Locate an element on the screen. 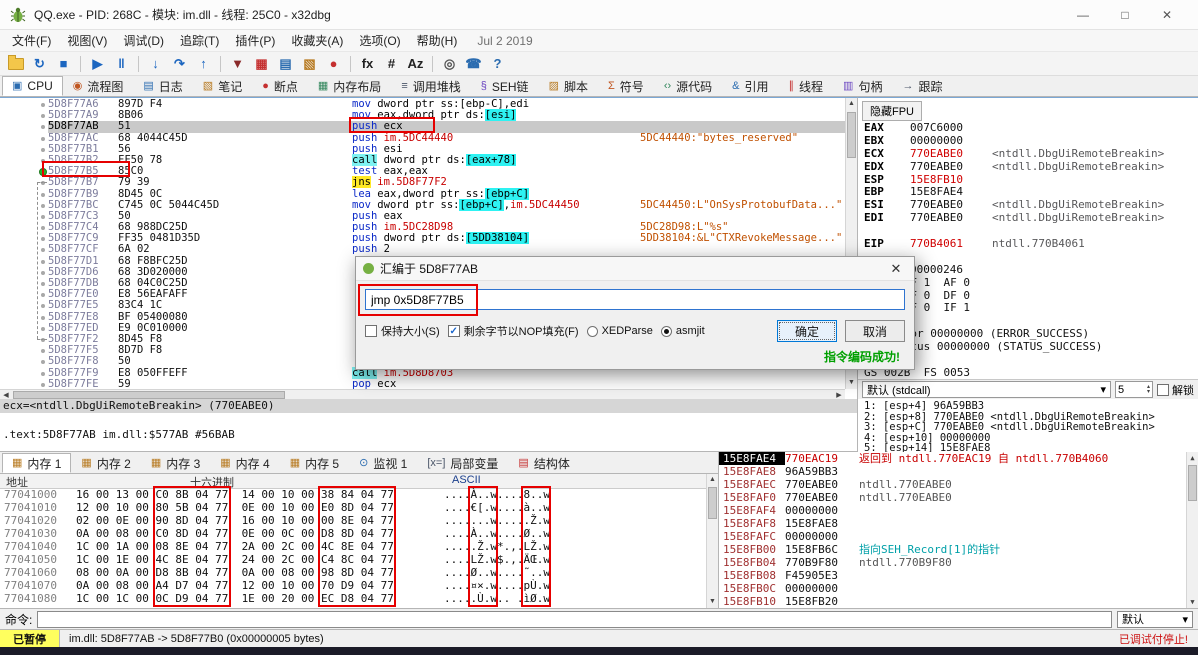 The image size is (1198, 655). cancel-button: 取消 is located at coordinates (875, 331).